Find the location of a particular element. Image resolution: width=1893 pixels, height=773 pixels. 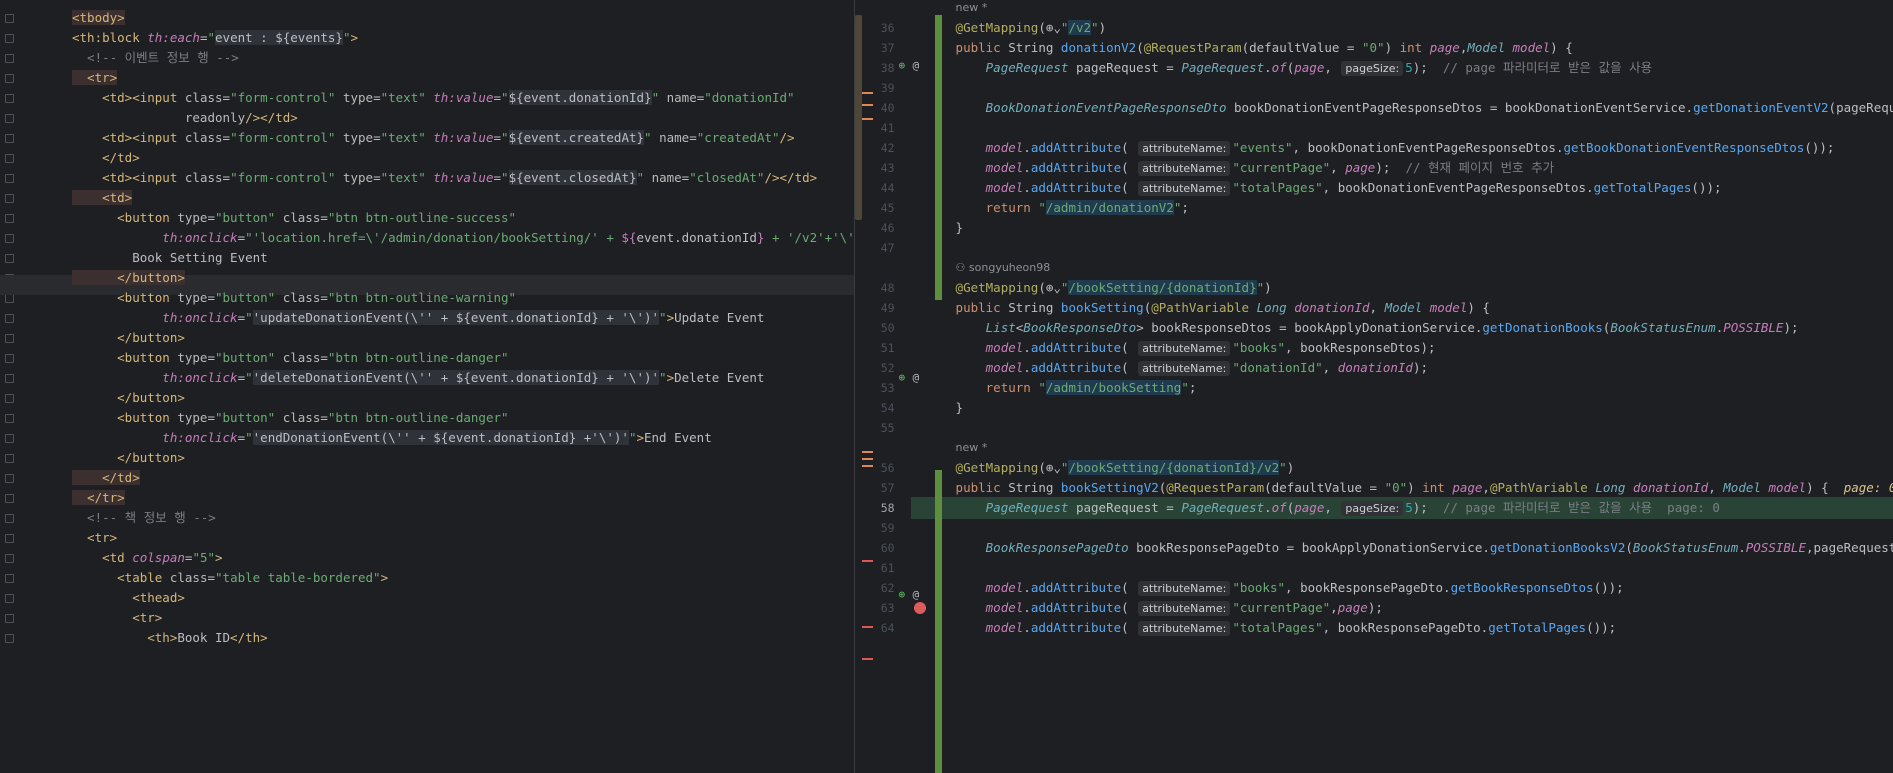

code-line: <!-- 이벤트 정보 행 --> is located at coordinates (463, 58).